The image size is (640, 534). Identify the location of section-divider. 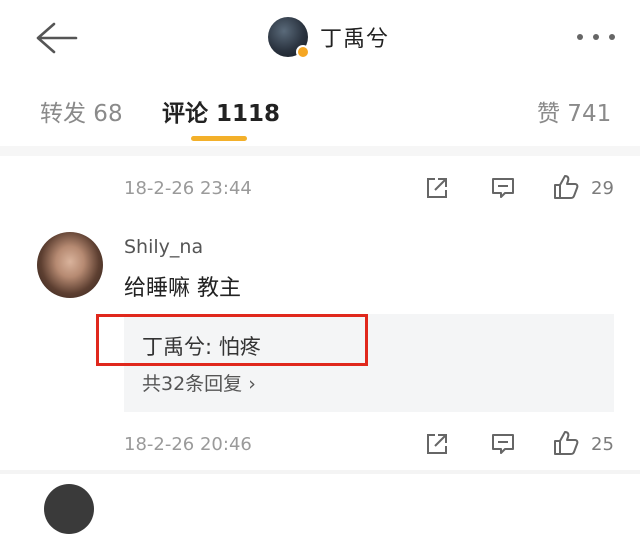
(320, 151).